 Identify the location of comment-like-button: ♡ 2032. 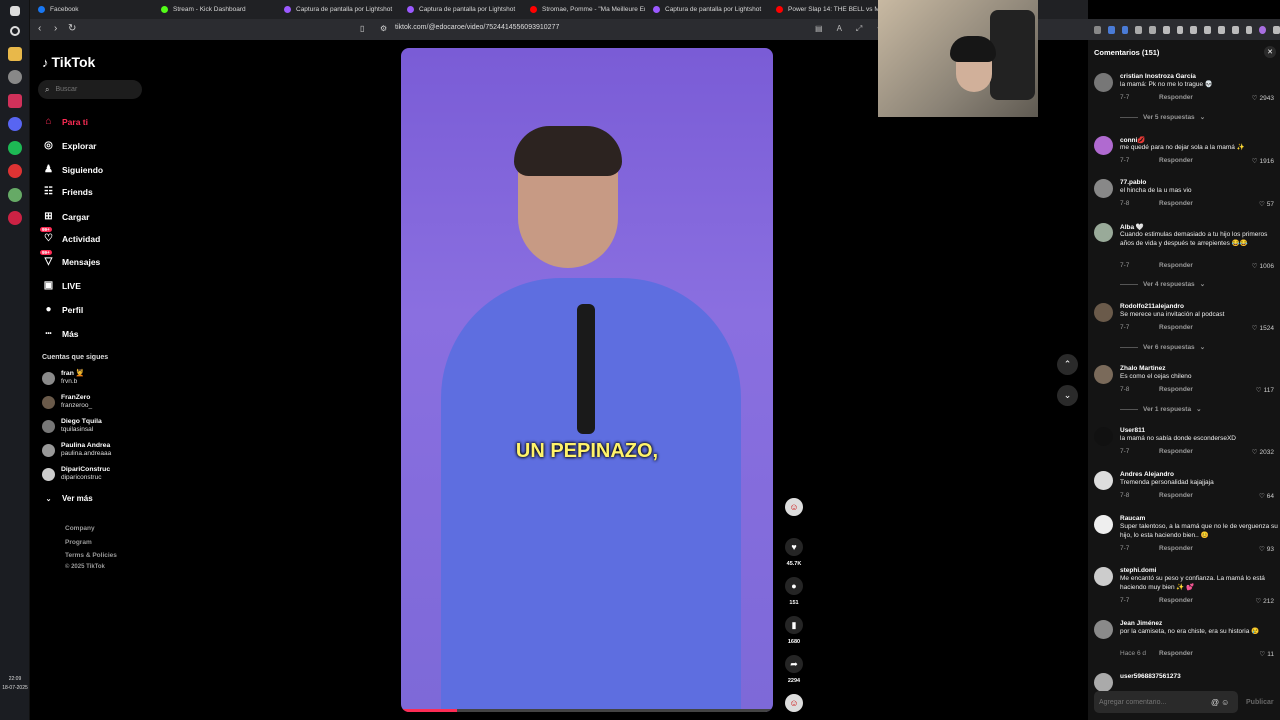
(1263, 452).